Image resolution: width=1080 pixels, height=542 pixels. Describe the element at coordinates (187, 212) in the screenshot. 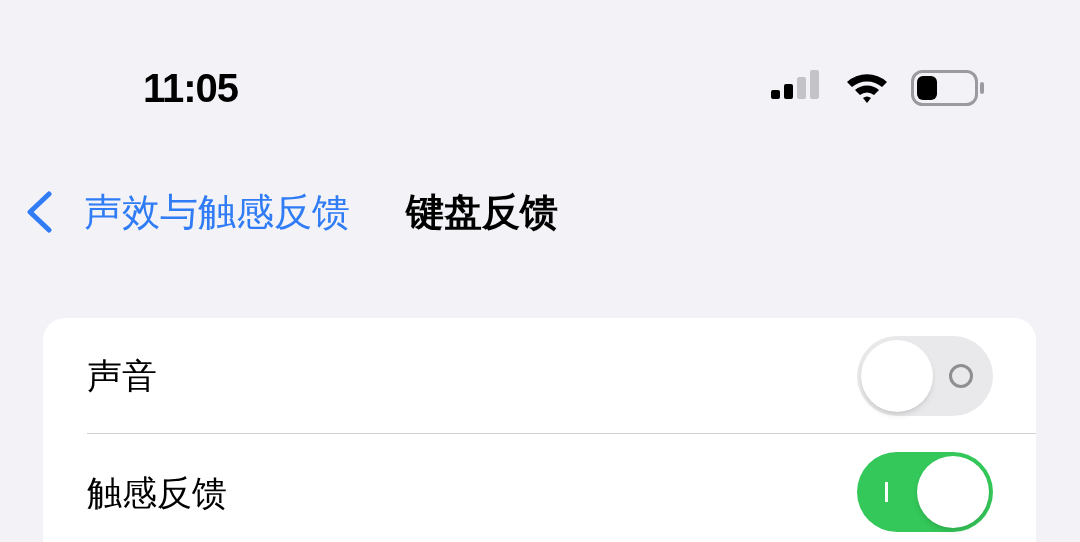

I see `back-button: 声效与触感反馈` at that location.